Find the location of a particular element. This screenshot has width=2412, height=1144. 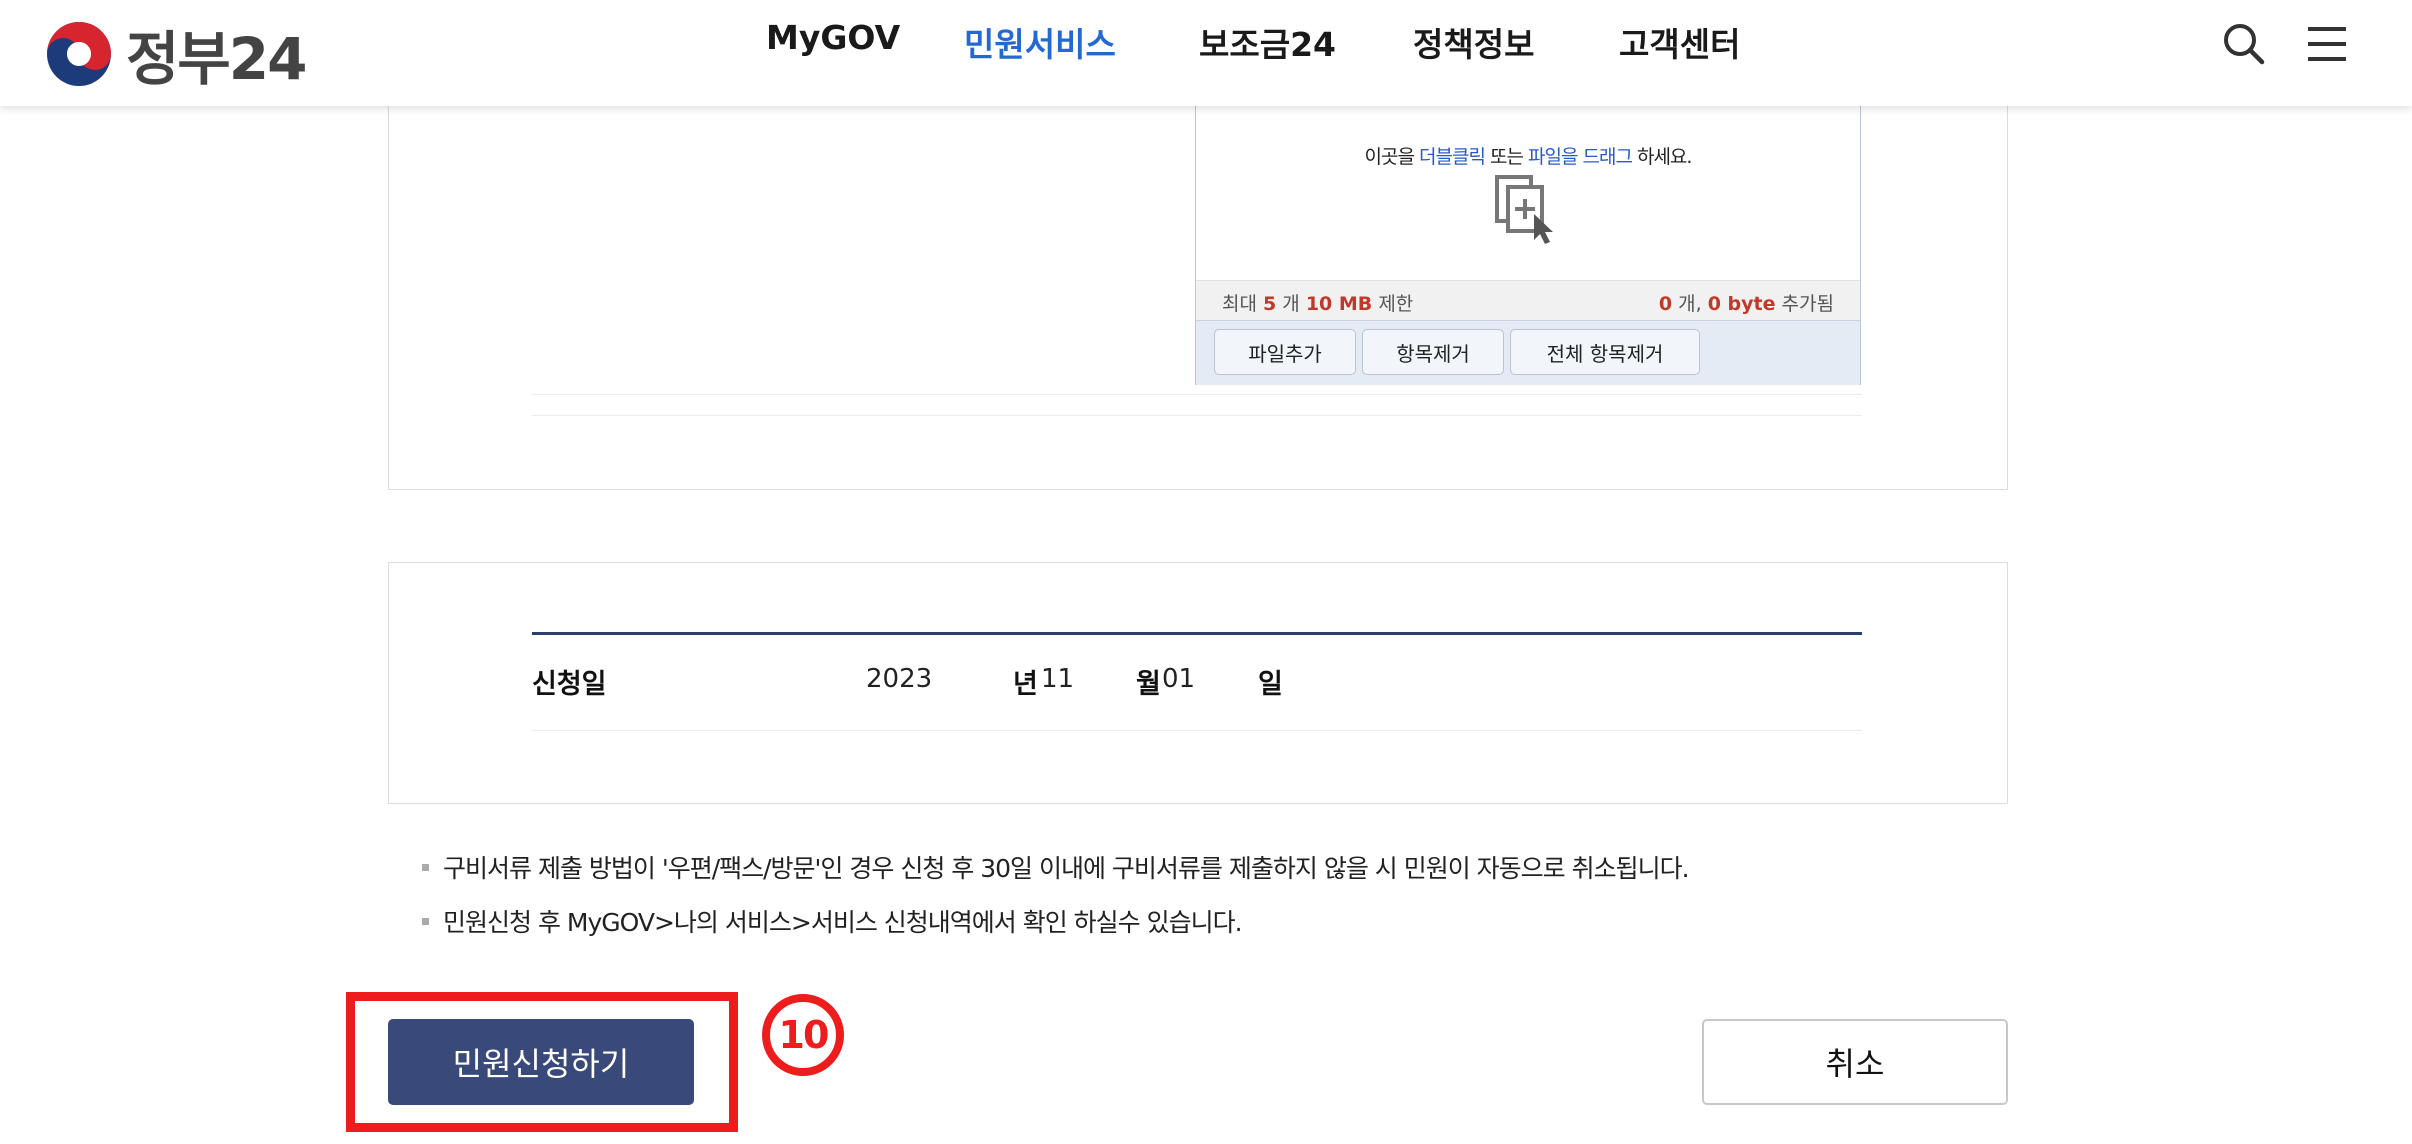

add-file-button: 파일추가 is located at coordinates (1285, 352).